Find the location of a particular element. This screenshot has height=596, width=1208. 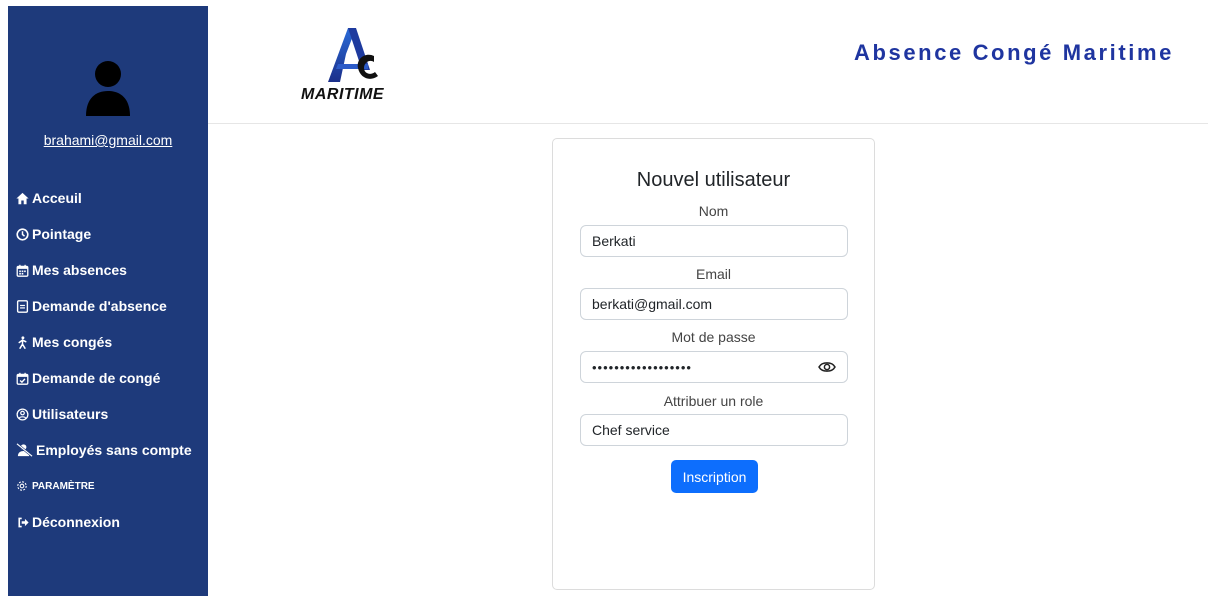

logo-text: MARITIME is located at coordinates (343, 94).